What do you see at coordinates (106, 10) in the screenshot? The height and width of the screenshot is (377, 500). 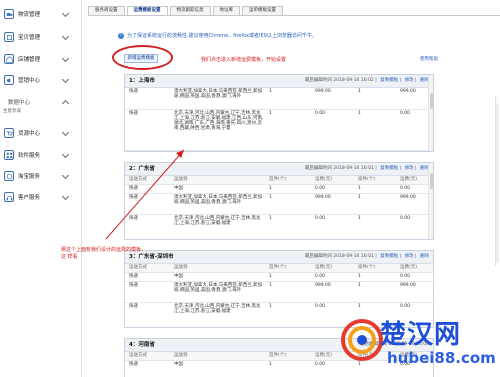 I see `tab-provider-settings: 服务商设置` at bounding box center [106, 10].